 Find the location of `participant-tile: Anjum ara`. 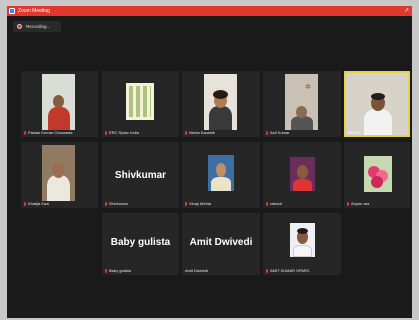

participant-tile: Anjum ara is located at coordinates (377, 175).